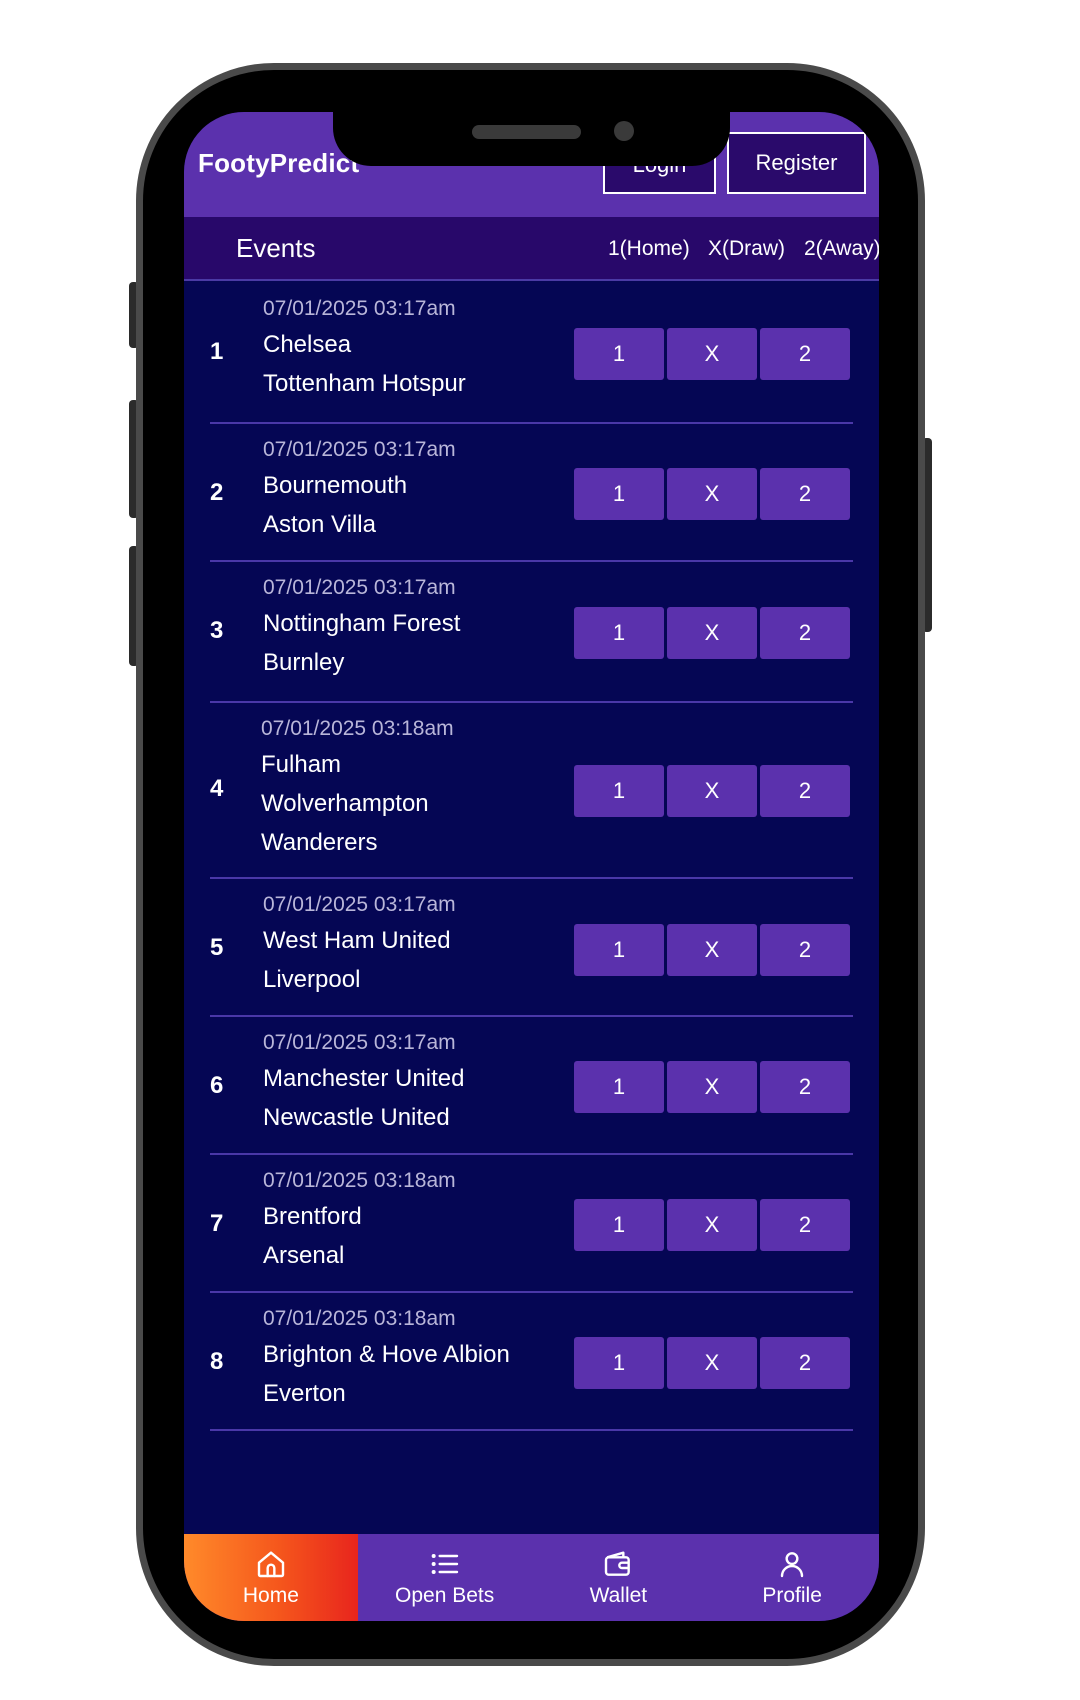  I want to click on nav-home-label: Home, so click(270, 1595).